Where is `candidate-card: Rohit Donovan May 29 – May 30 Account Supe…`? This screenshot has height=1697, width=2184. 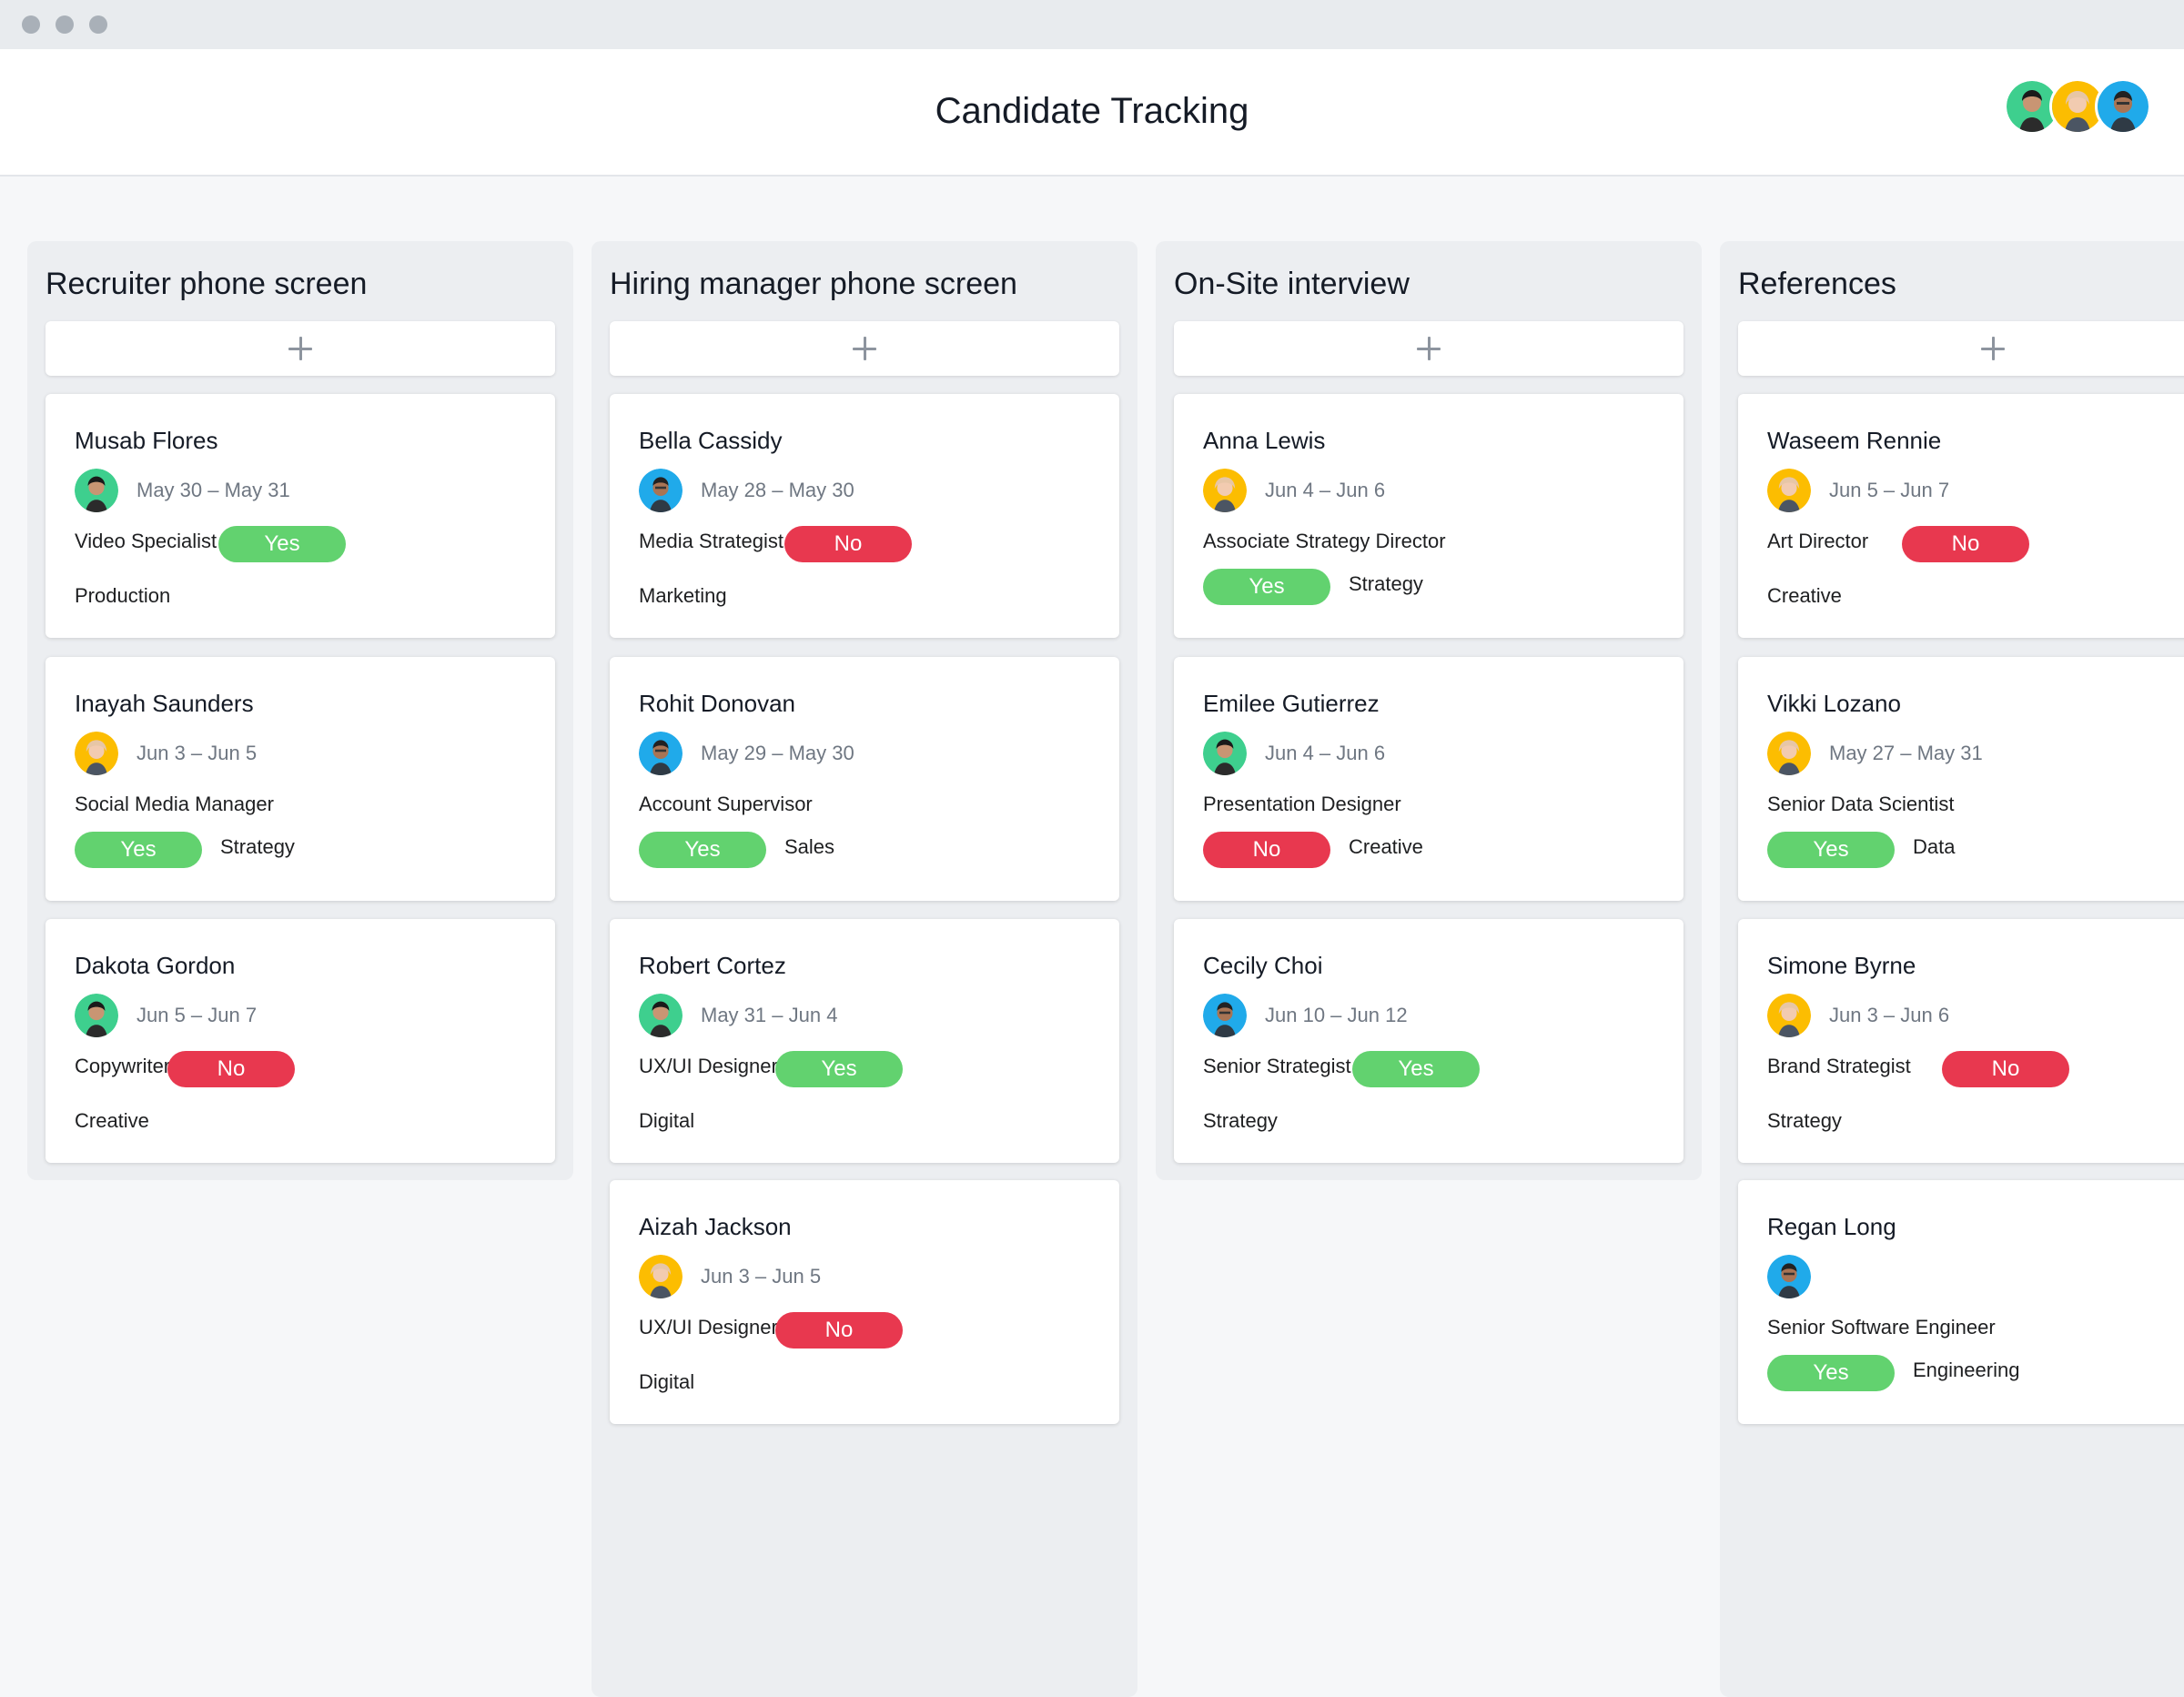 candidate-card: Rohit Donovan May 29 – May 30 Account Supe… is located at coordinates (865, 779).